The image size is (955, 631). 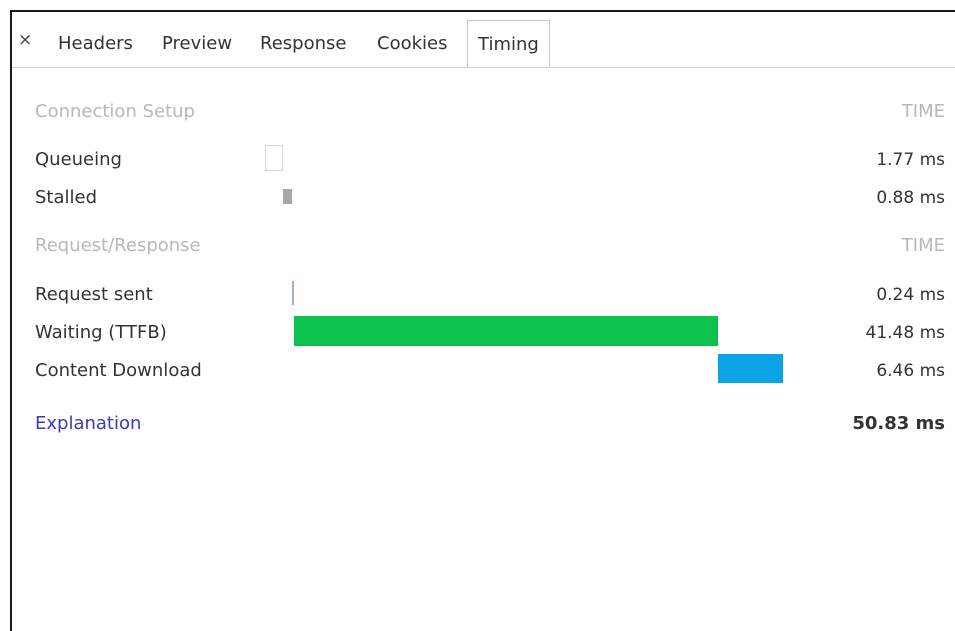 I want to click on stalled-label: Stalled, so click(x=66, y=197).